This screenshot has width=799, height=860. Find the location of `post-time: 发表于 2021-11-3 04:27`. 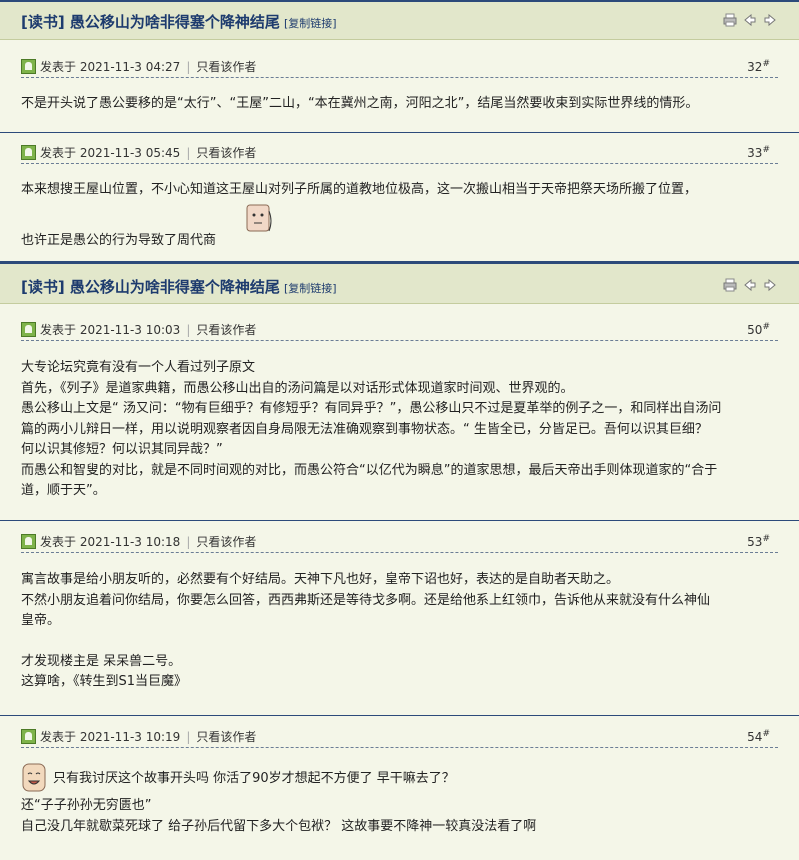

post-time: 发表于 2021-11-3 04:27 is located at coordinates (110, 67).